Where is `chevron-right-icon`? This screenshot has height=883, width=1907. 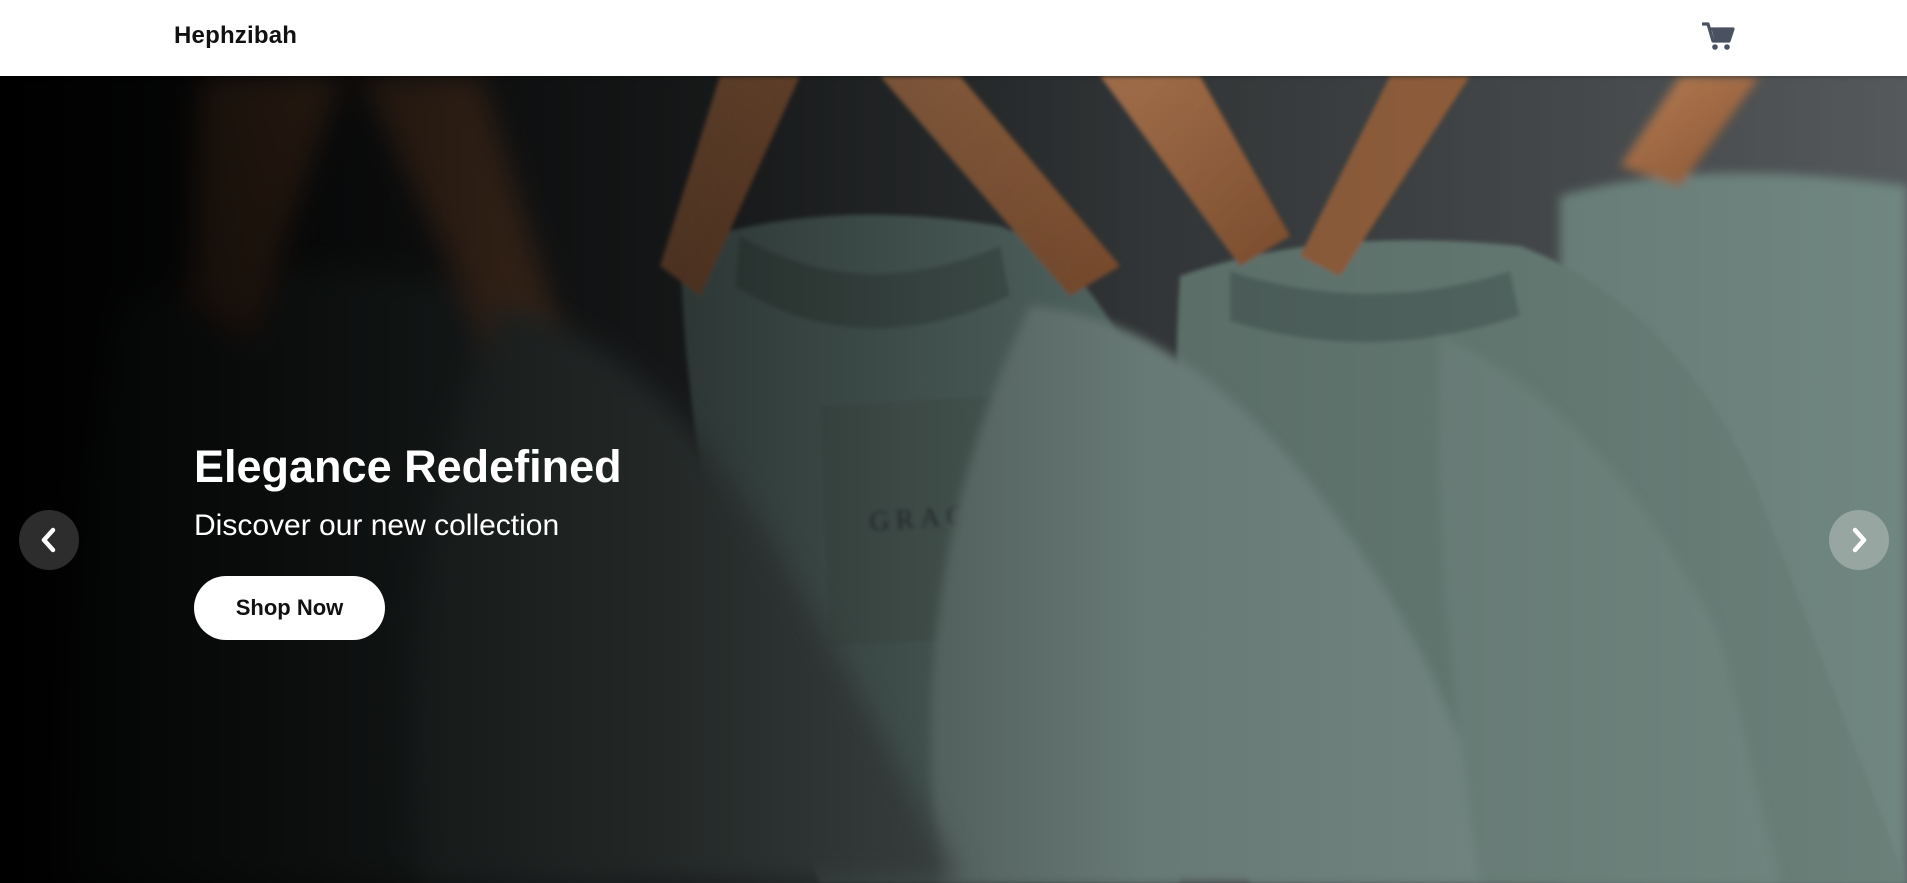 chevron-right-icon is located at coordinates (1859, 540).